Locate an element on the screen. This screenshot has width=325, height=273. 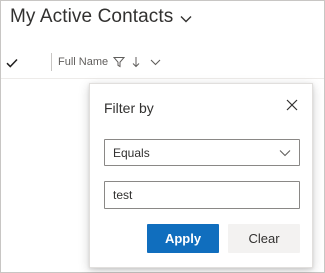
column-divider is located at coordinates (51, 62).